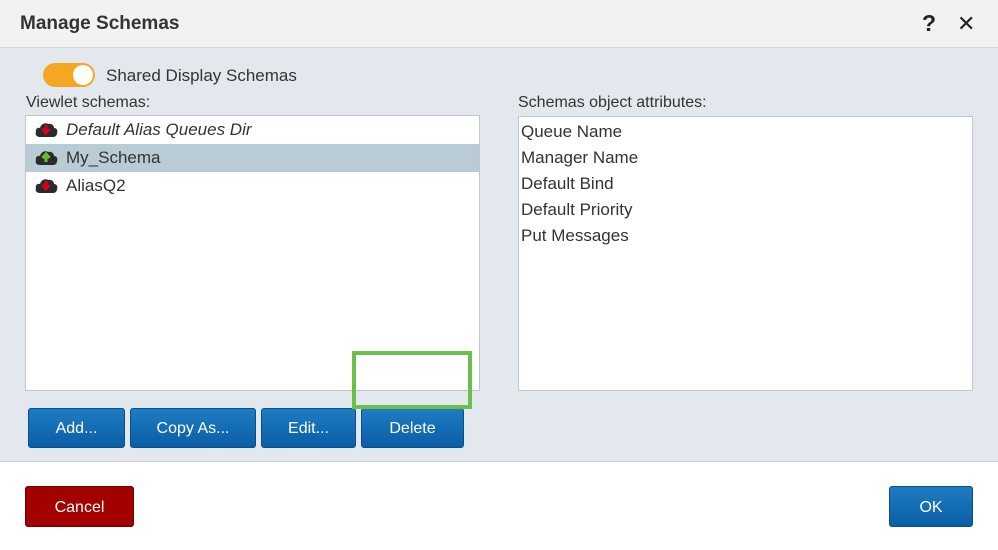  What do you see at coordinates (745, 236) in the screenshot?
I see `attribute-item: Put Messages` at bounding box center [745, 236].